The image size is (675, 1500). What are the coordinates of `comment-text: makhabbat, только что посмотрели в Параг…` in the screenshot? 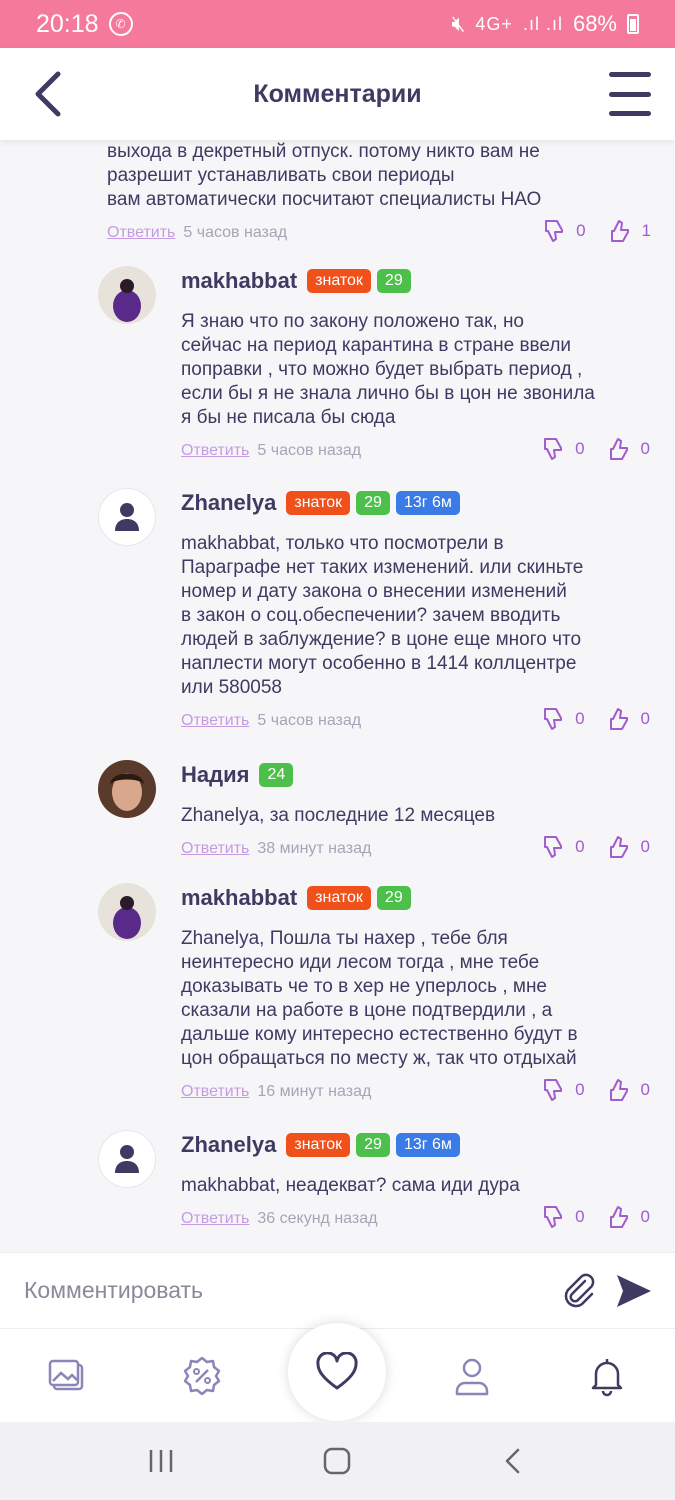 It's located at (382, 615).